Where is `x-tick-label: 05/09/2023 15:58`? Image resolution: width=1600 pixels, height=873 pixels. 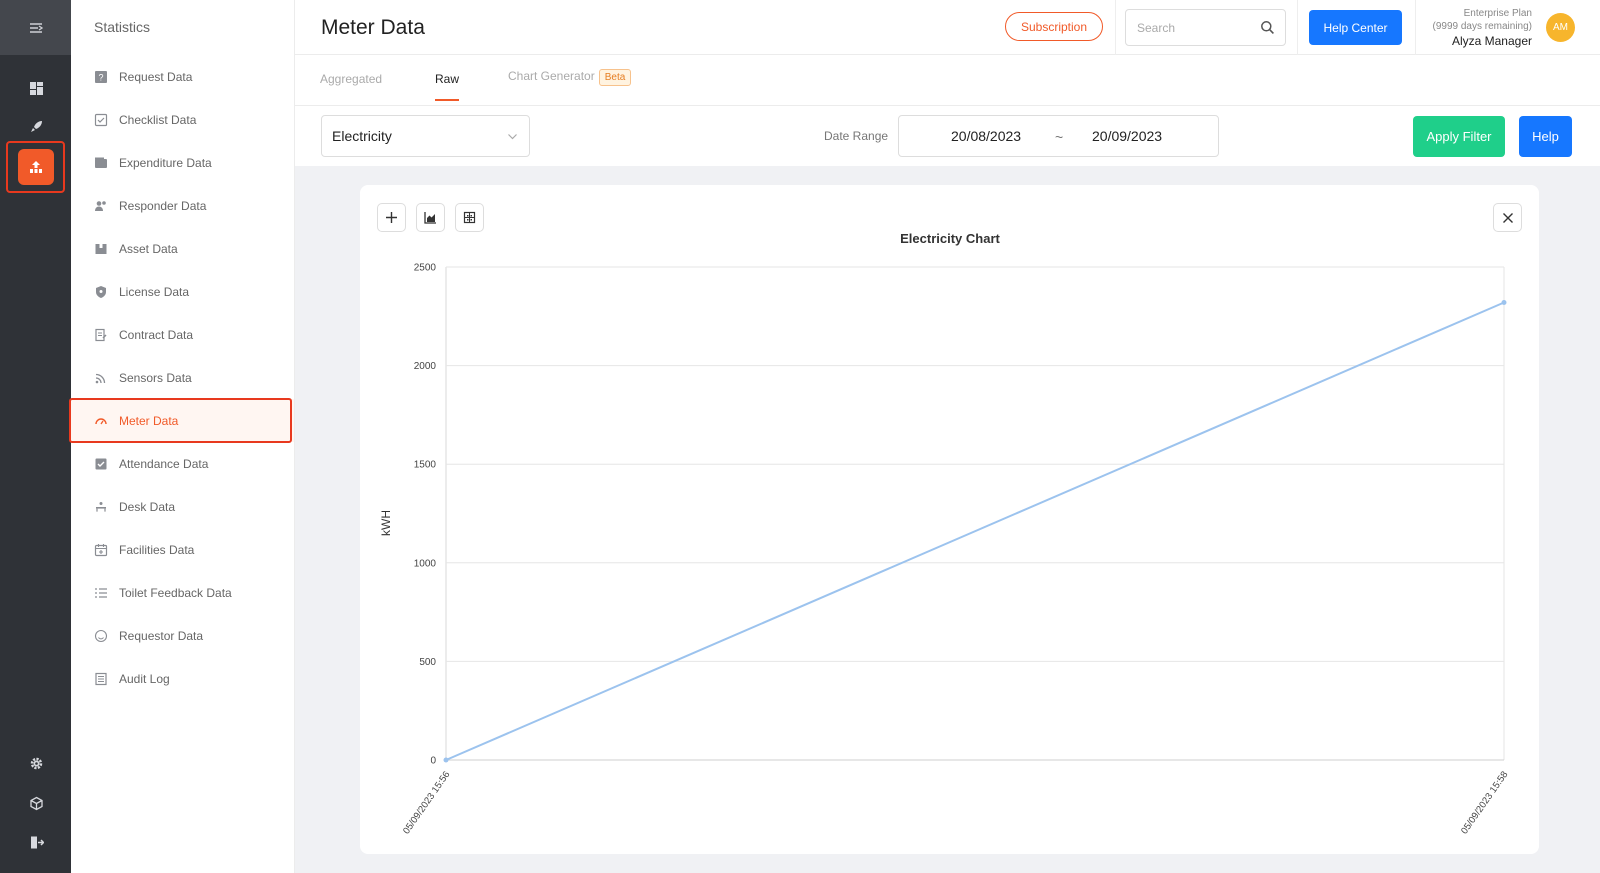 x-tick-label: 05/09/2023 15:58 is located at coordinates (1484, 802).